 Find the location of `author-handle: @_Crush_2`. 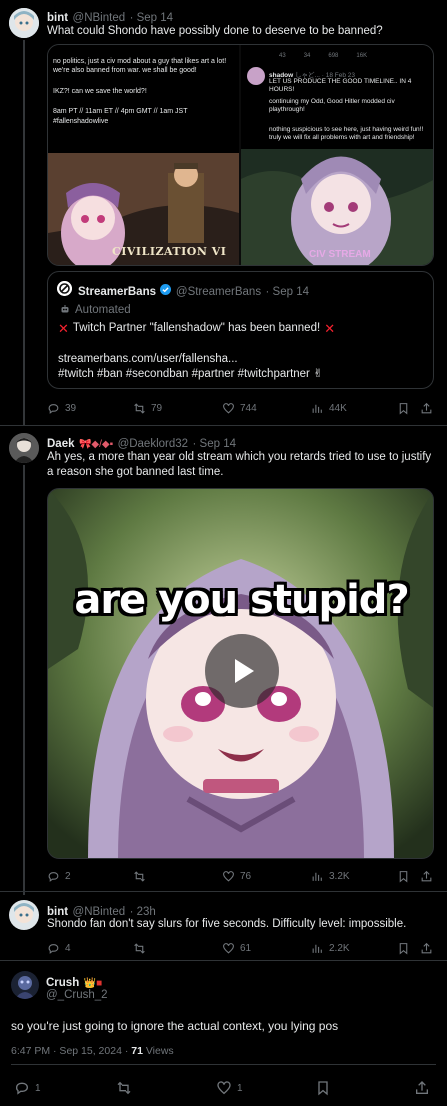

author-handle: @_Crush_2 is located at coordinates (77, 995).